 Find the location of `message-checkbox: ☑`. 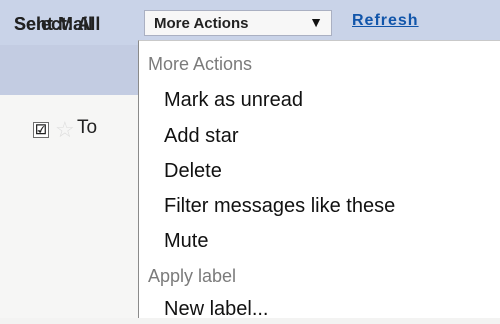

message-checkbox: ☑ is located at coordinates (41, 130).